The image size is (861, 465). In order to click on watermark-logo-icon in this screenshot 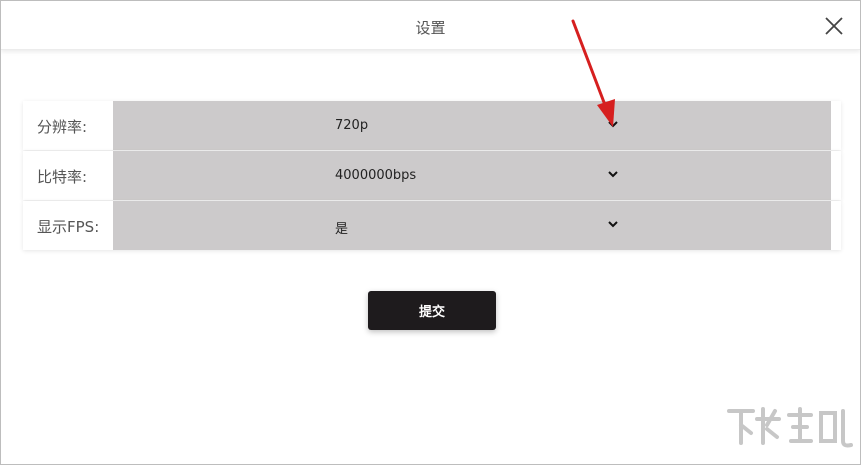, I will do `click(790, 427)`.